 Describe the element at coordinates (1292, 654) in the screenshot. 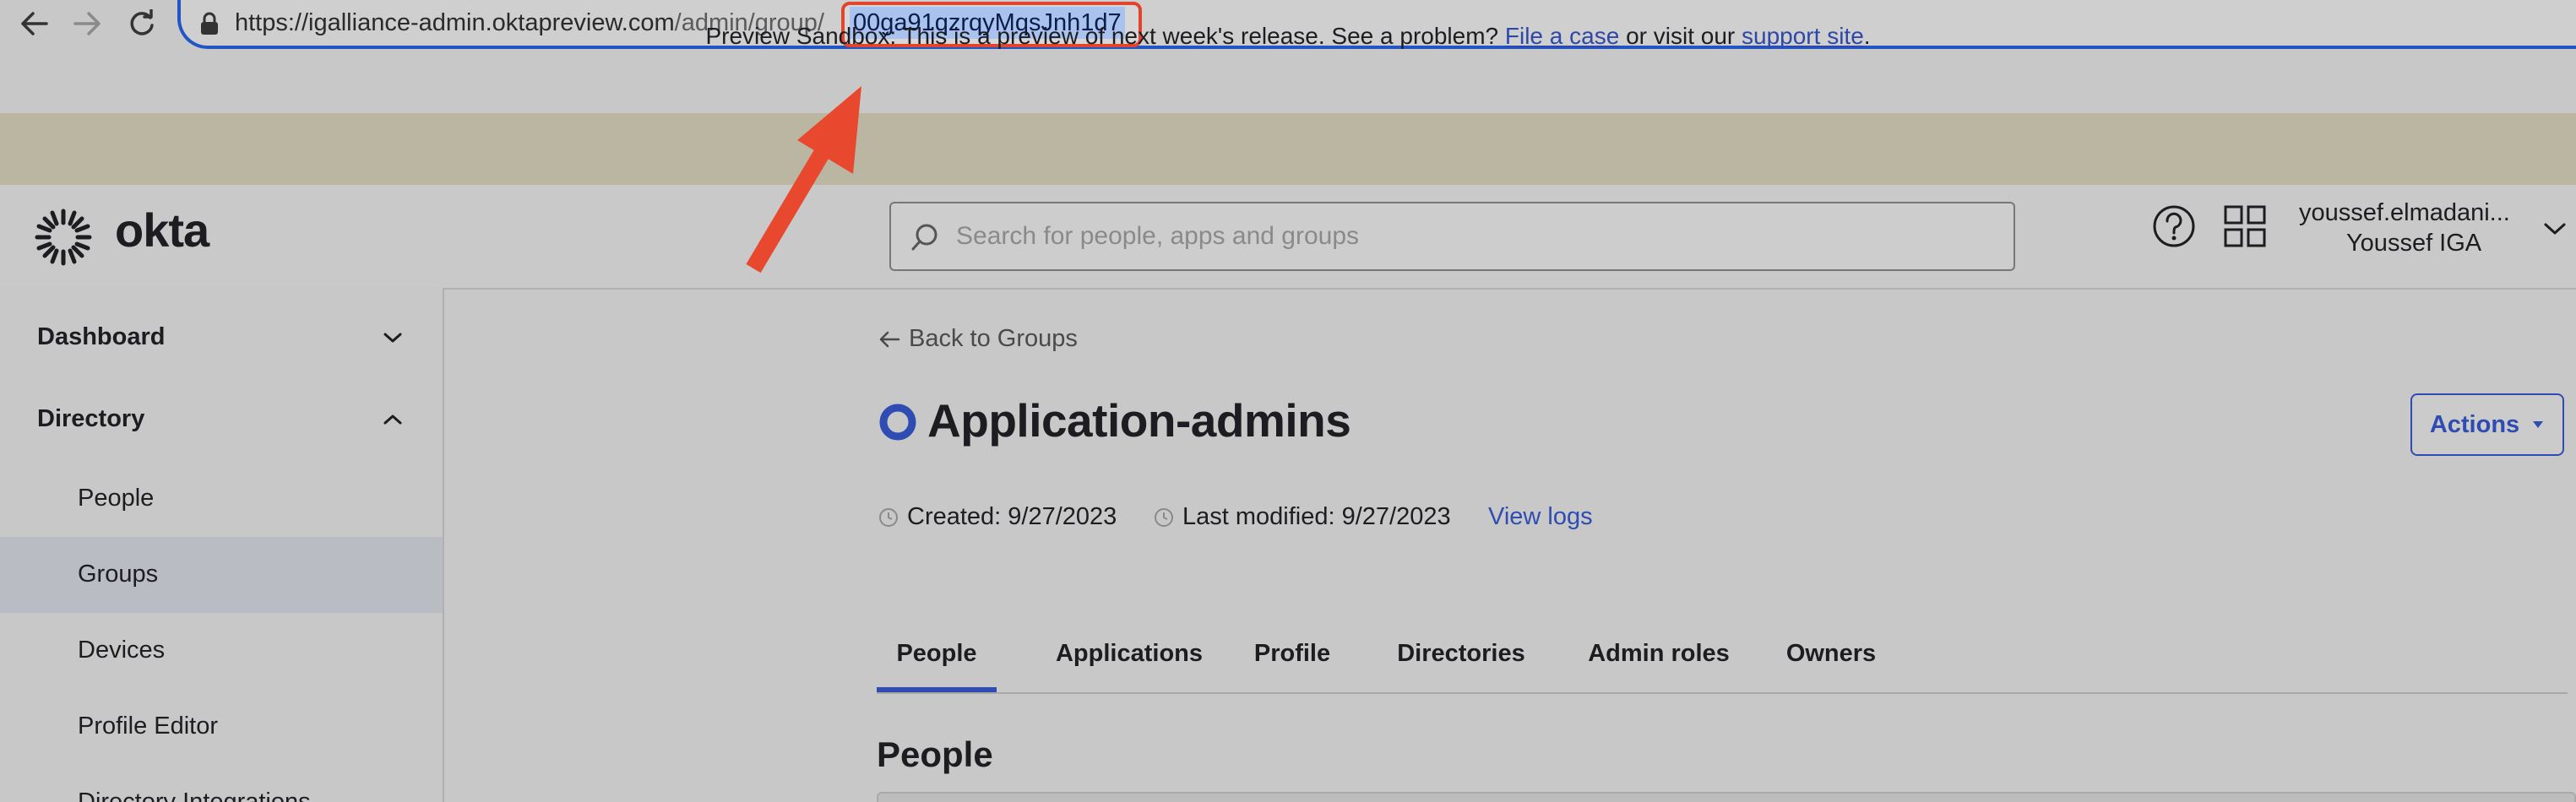

I see `tab-label: Profile` at that location.